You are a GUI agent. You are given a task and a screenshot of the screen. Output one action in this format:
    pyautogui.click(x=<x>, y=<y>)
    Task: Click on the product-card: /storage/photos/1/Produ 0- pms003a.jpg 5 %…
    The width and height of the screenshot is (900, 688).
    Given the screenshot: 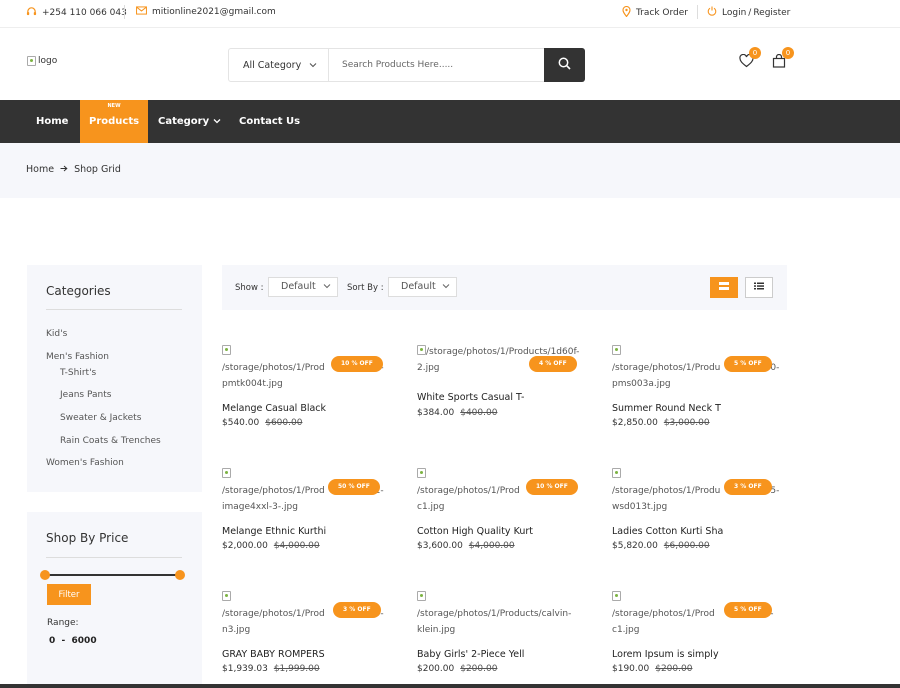 What is the action you would take?
    pyautogui.click(x=702, y=399)
    